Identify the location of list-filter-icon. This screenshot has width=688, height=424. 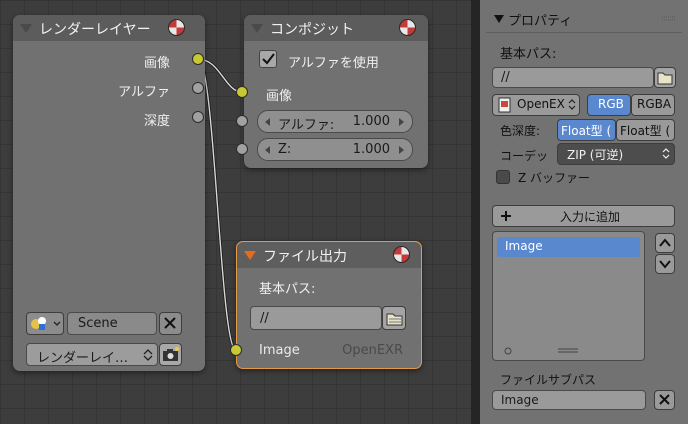
(508, 351).